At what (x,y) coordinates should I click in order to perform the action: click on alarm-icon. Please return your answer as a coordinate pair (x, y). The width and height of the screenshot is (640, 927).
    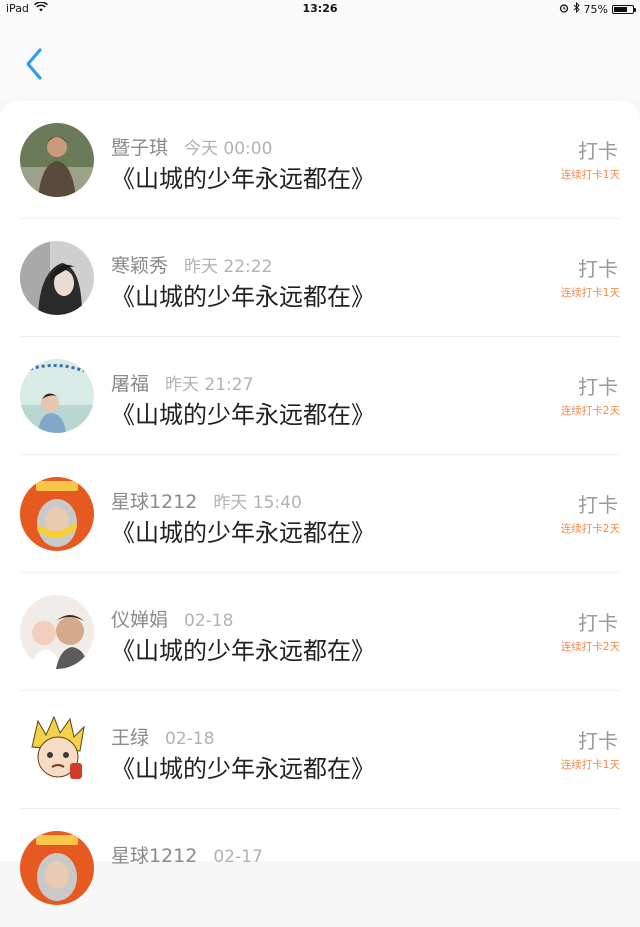
    Looking at the image, I should click on (564, 9).